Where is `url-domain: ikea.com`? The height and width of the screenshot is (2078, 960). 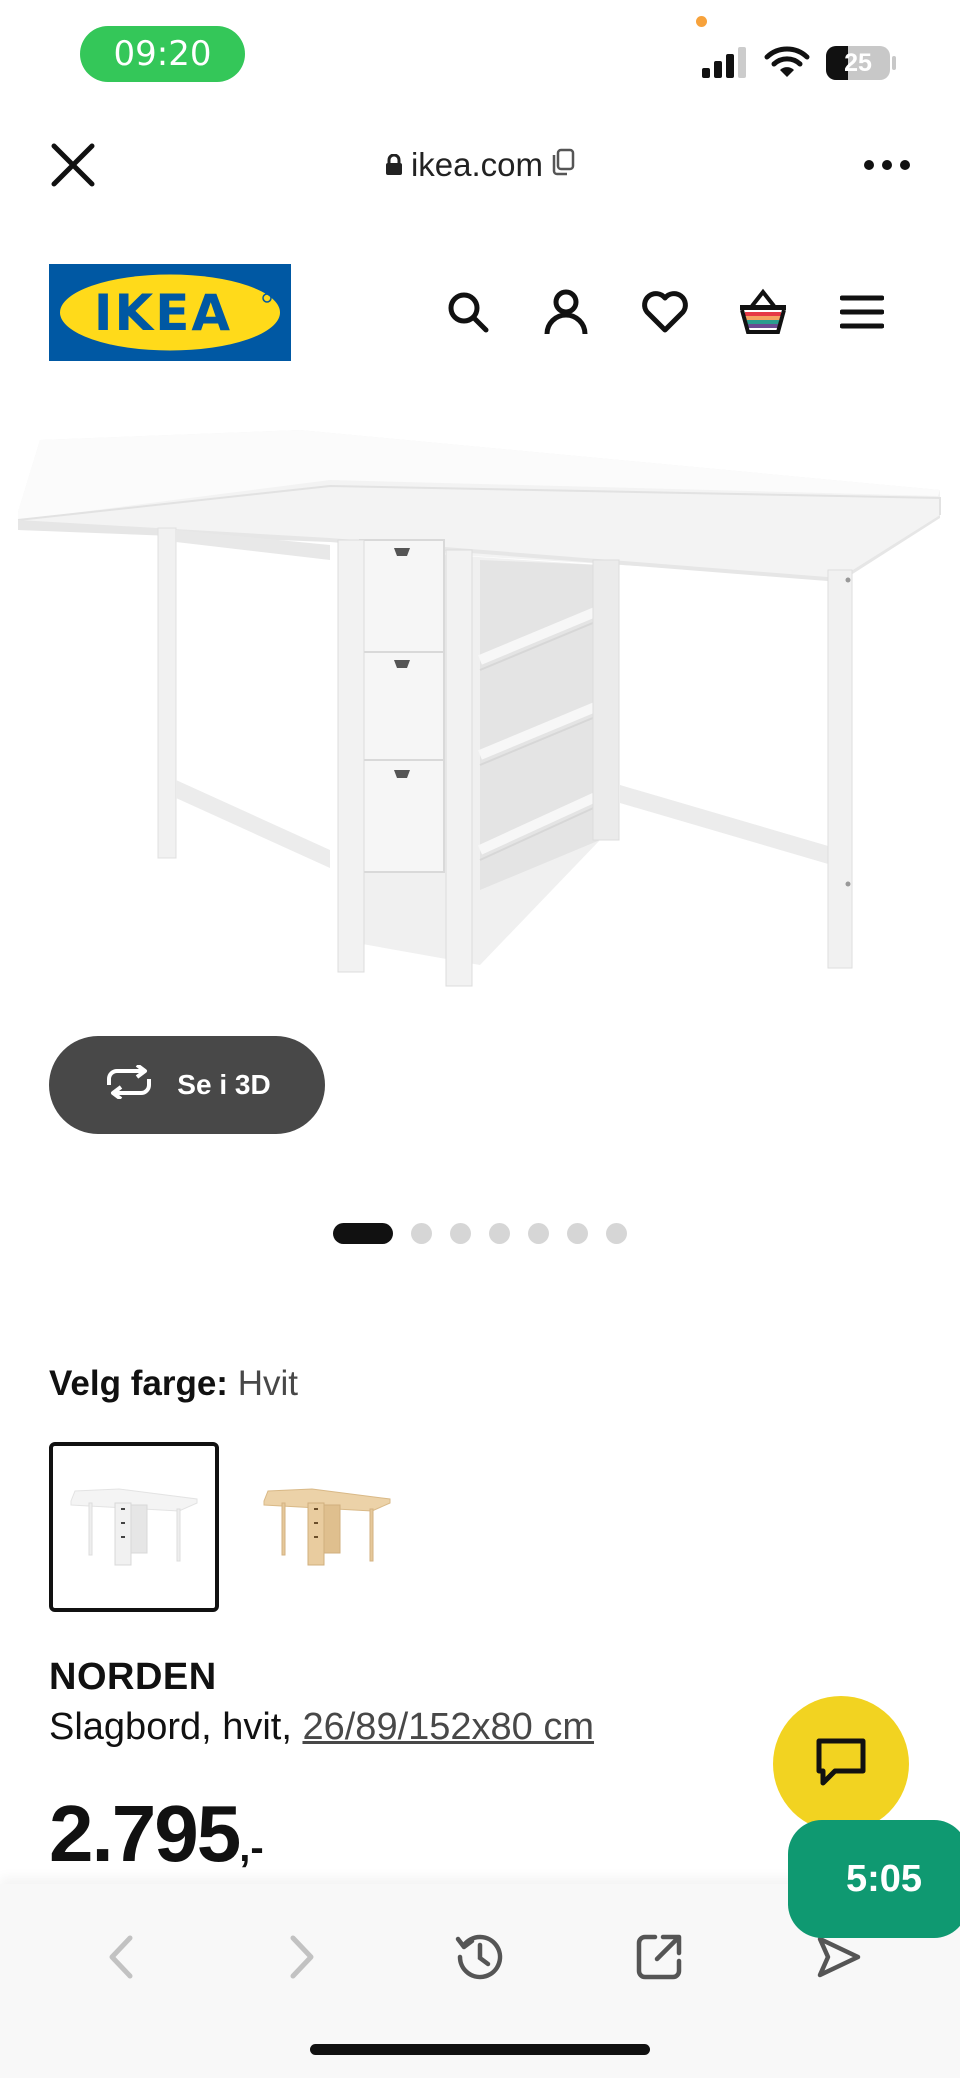 url-domain: ikea.com is located at coordinates (477, 164).